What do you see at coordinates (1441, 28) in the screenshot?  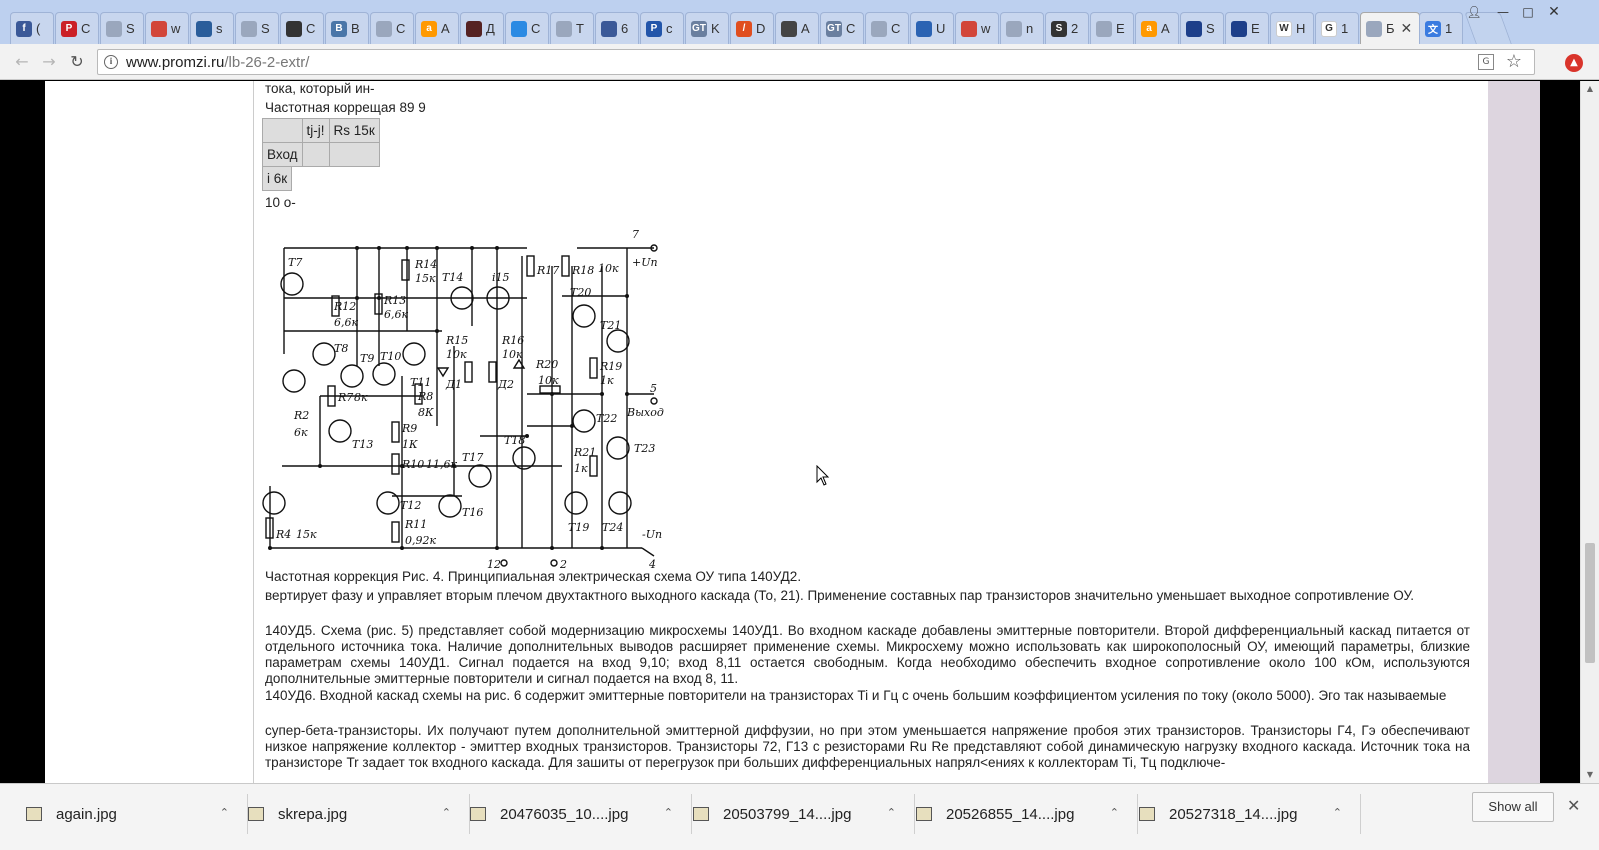 I see `tab-32: 文1` at bounding box center [1441, 28].